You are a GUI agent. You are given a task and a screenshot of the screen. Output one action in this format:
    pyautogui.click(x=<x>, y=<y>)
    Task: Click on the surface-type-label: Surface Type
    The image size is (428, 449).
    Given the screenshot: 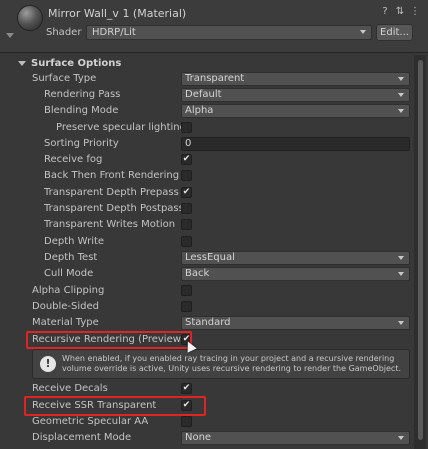 What is the action you would take?
    pyautogui.click(x=64, y=78)
    